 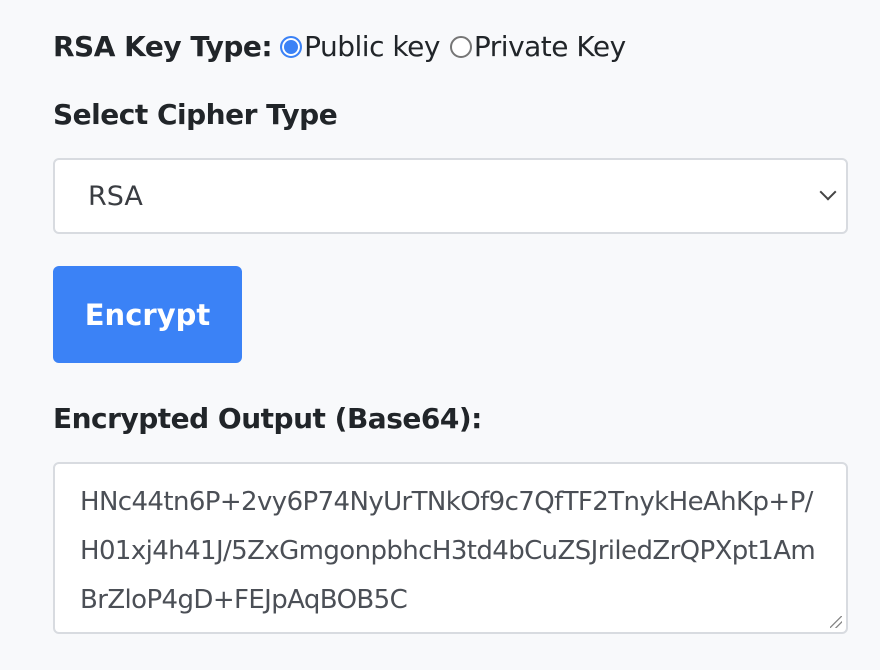 What do you see at coordinates (163, 46) in the screenshot?
I see `rsa-key-type-label: RSA Key Type:` at bounding box center [163, 46].